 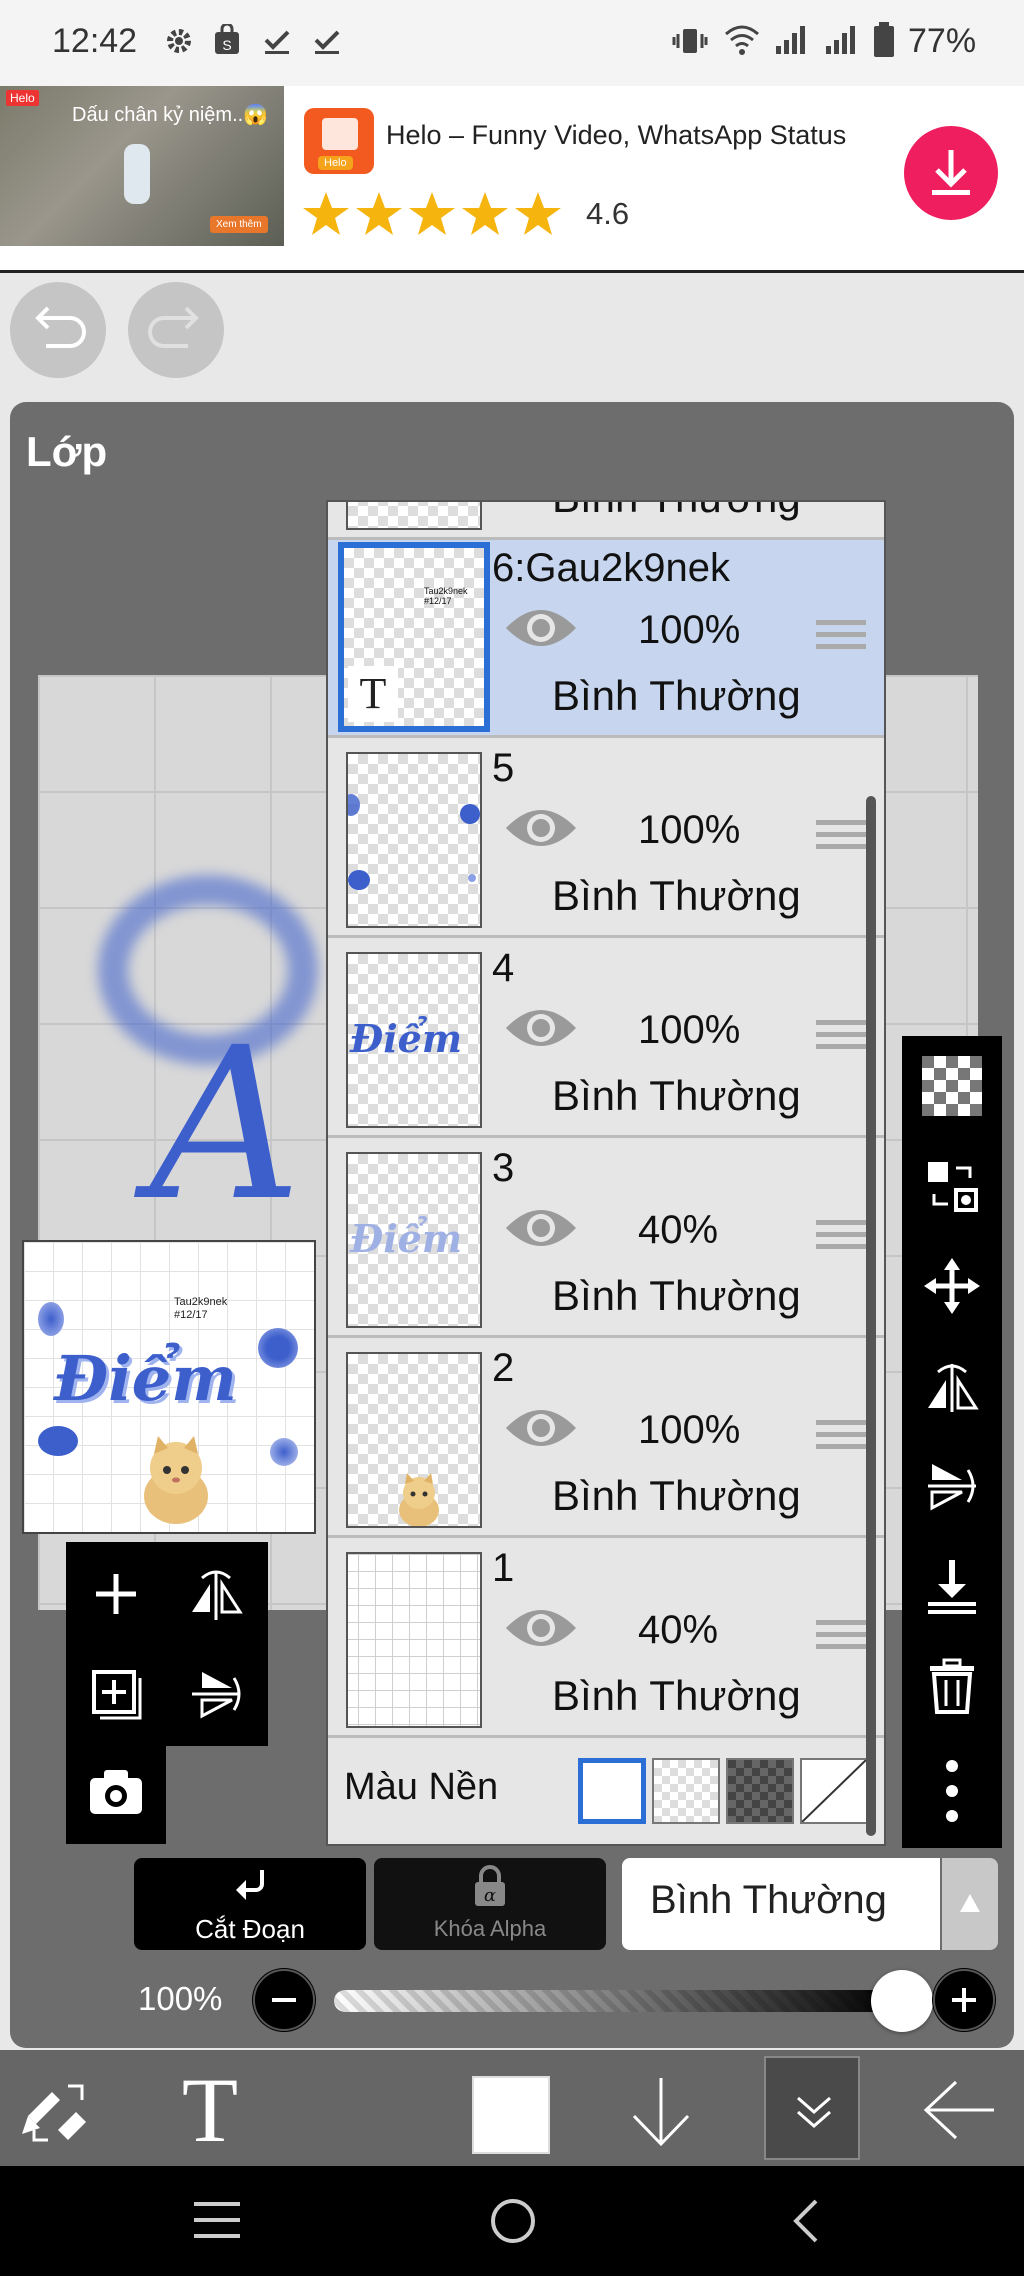 I want to click on transparency-button, so click(x=952, y=1086).